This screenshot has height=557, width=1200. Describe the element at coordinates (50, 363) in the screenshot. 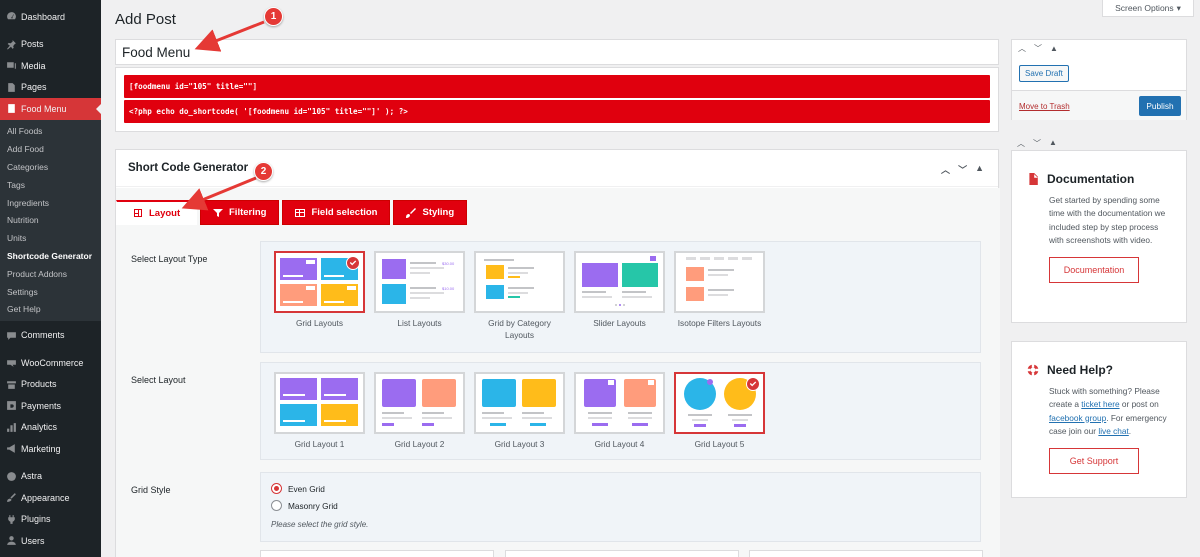

I see `sidebar-item-woocommerce: WooCommerce` at that location.